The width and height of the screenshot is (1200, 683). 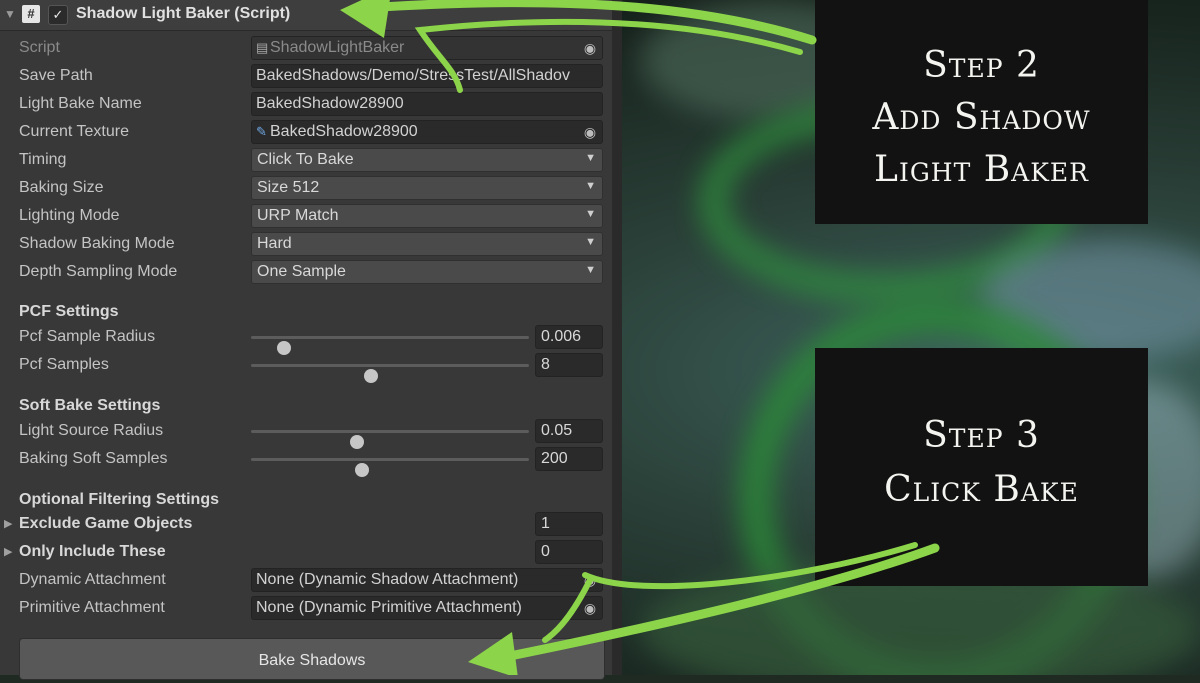 I want to click on arrow-to-bake-button, so click(x=712, y=604).